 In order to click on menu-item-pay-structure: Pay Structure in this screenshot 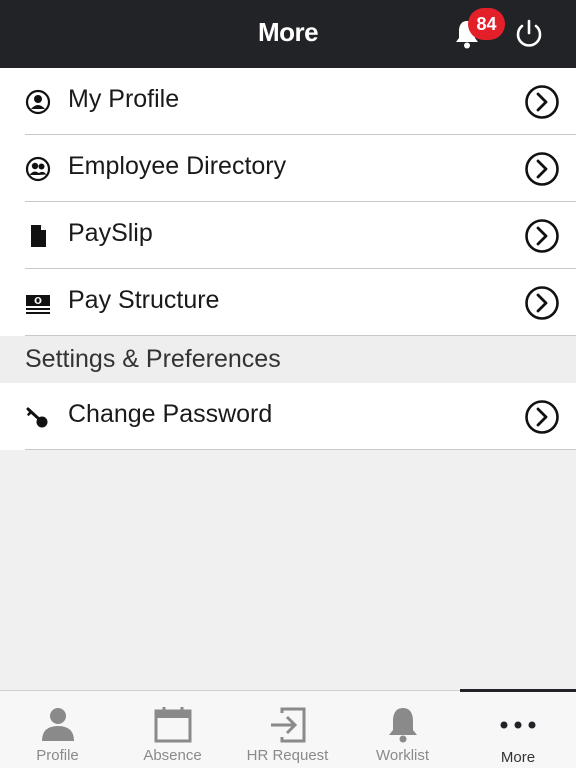, I will do `click(288, 302)`.